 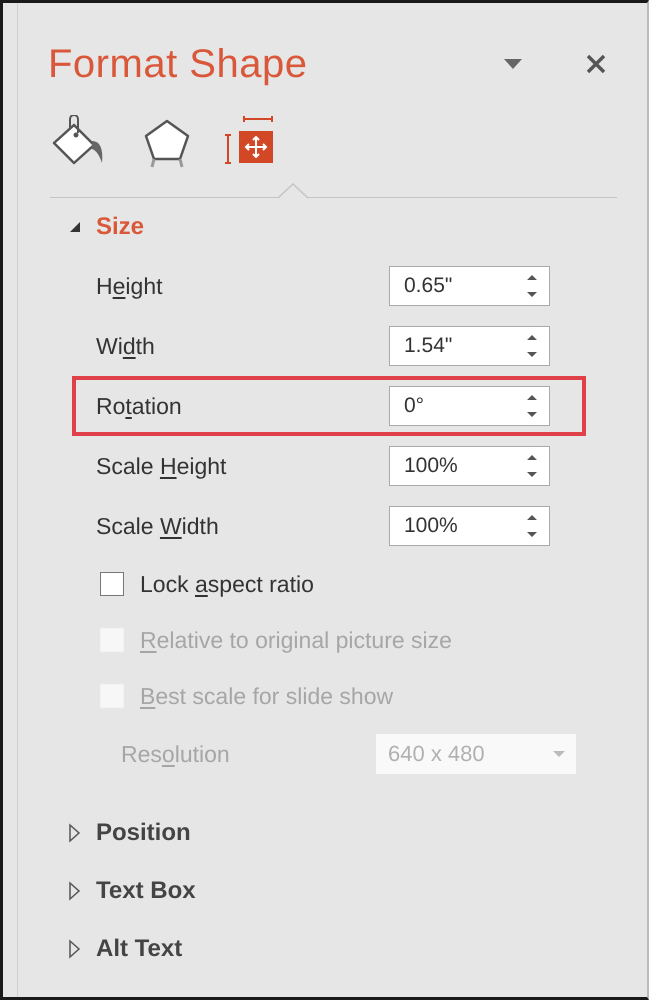 I want to click on checkbox-label: Lock aspect ratio, so click(x=227, y=584).